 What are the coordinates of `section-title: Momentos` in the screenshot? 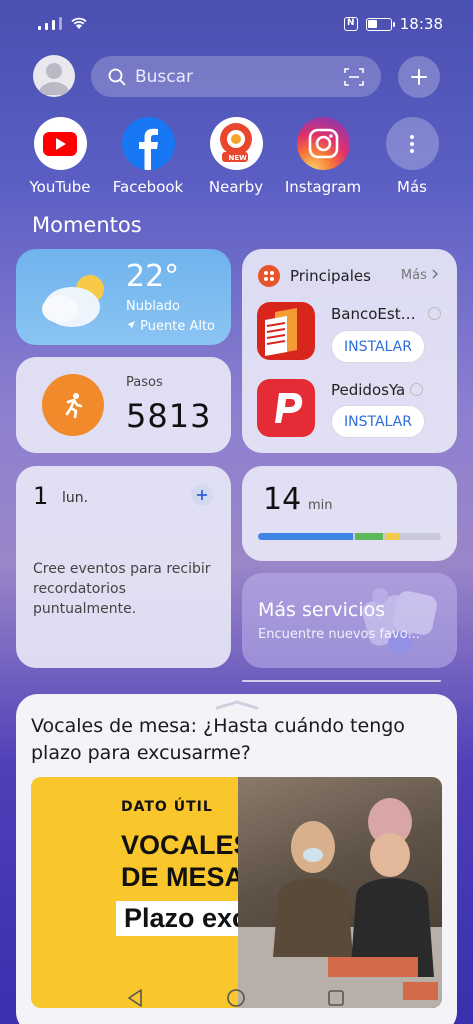 It's located at (87, 225).